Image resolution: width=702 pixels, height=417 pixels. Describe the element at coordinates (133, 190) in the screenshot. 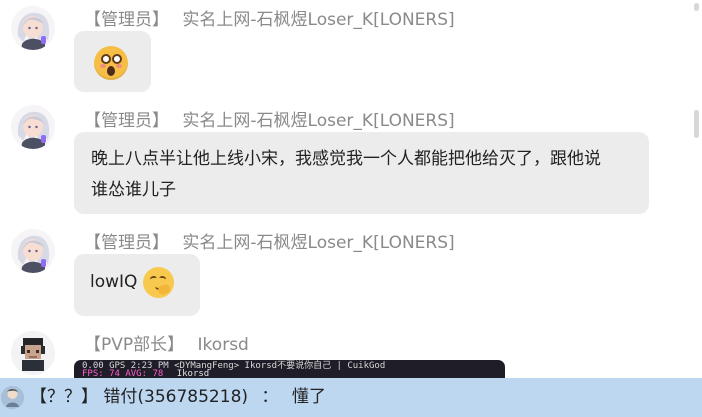

I see `message-line: 谁怂谁儿子` at that location.